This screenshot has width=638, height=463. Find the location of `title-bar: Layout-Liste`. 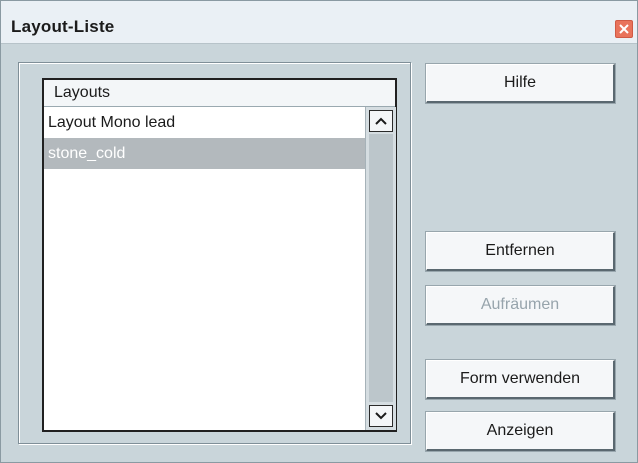

title-bar: Layout-Liste is located at coordinates (319, 22).